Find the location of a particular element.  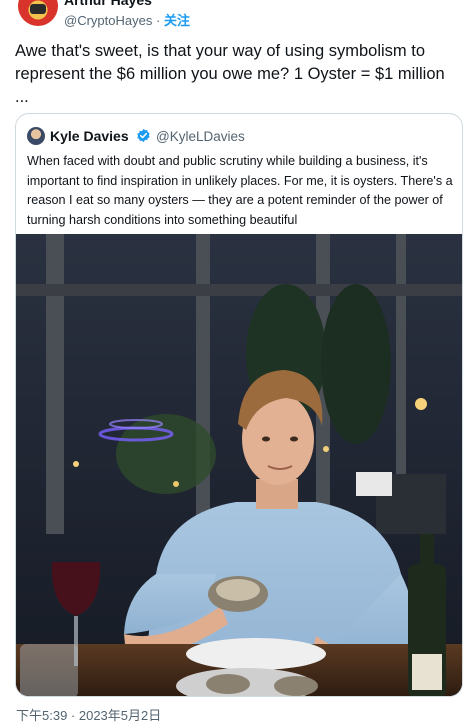

quoted-author-handle: @KyleLDavies is located at coordinates (200, 136).